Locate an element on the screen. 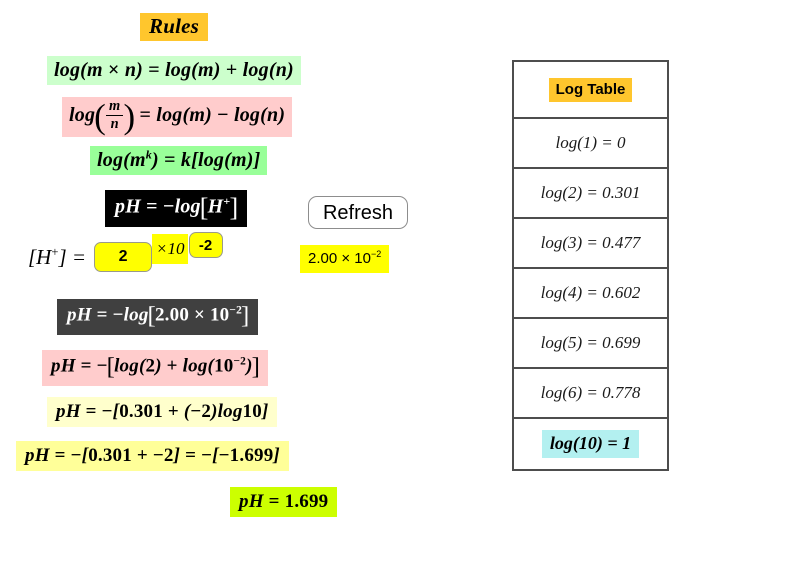  mantissa-input is located at coordinates (123, 257).